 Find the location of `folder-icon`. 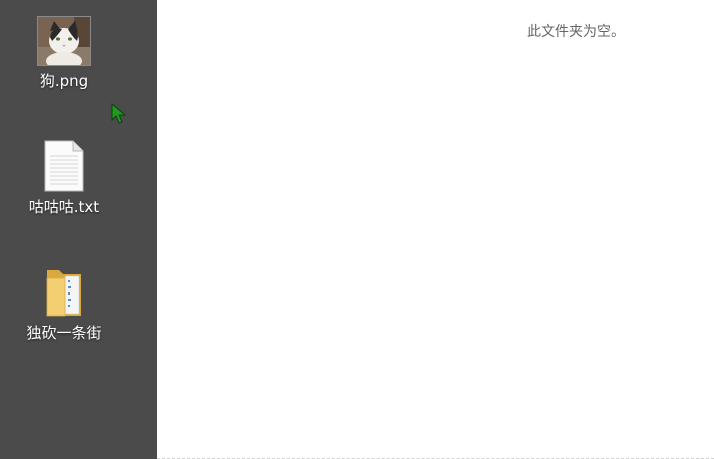

folder-icon is located at coordinates (64, 292).